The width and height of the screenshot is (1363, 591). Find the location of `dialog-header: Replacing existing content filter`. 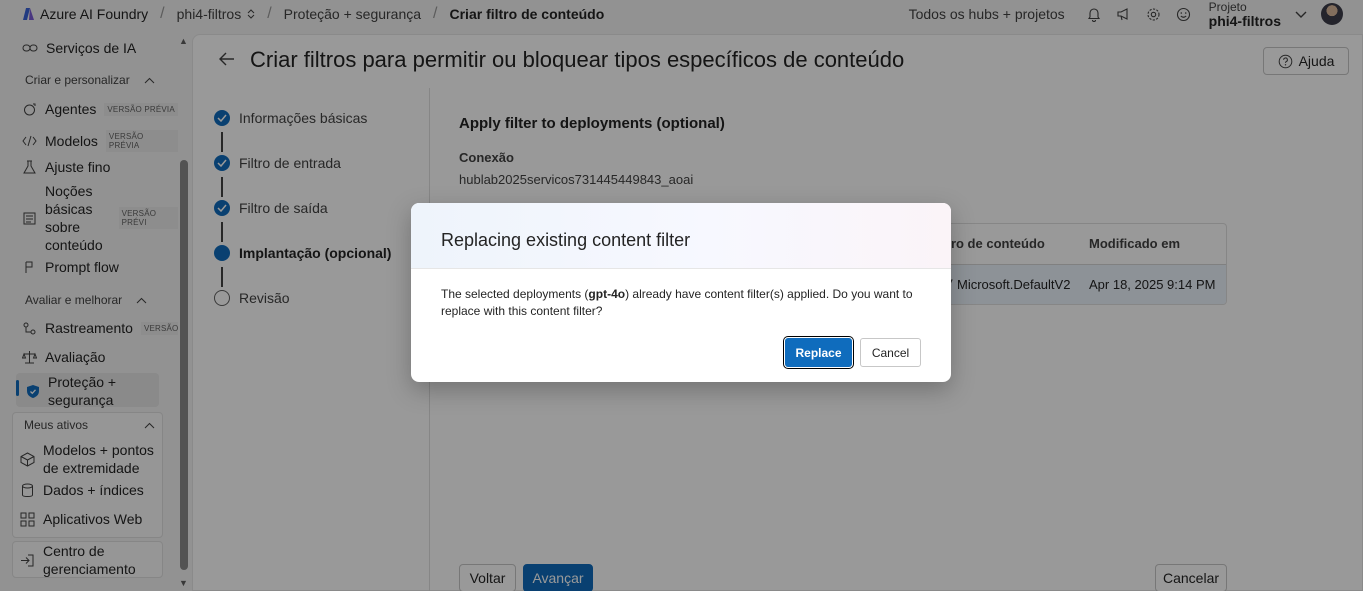

dialog-header: Replacing existing content filter is located at coordinates (681, 236).